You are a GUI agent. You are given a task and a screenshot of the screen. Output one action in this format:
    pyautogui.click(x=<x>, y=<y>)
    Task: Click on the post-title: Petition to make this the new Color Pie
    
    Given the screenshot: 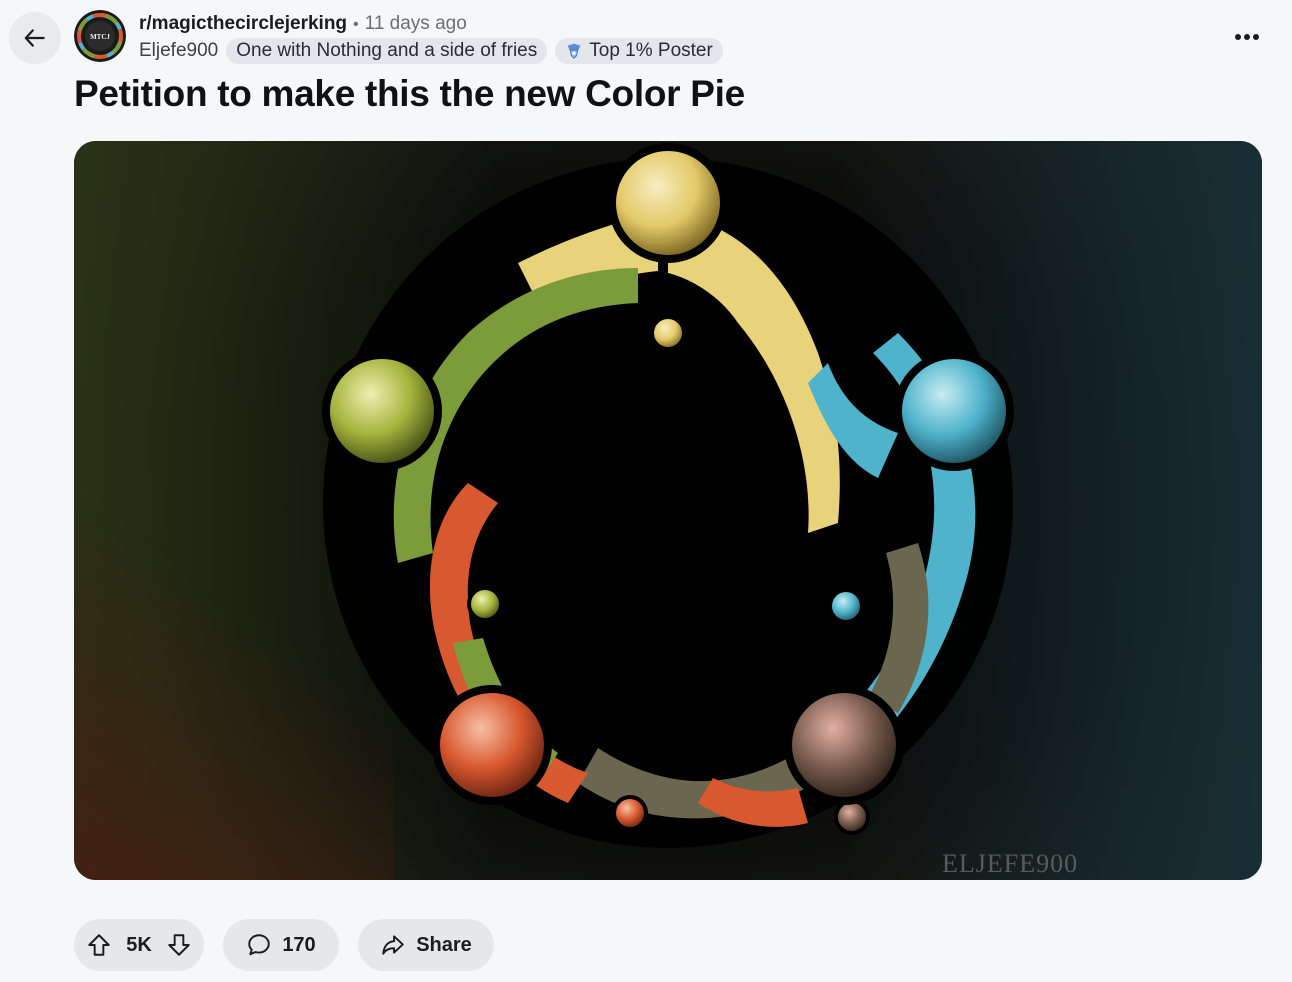 What is the action you would take?
    pyautogui.click(x=409, y=93)
    